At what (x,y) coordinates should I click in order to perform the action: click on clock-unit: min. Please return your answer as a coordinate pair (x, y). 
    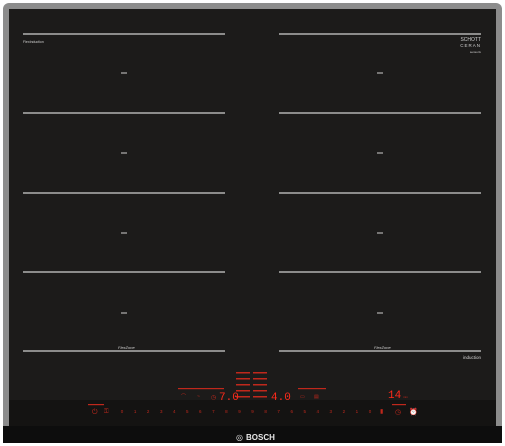
    Looking at the image, I should click on (405, 397).